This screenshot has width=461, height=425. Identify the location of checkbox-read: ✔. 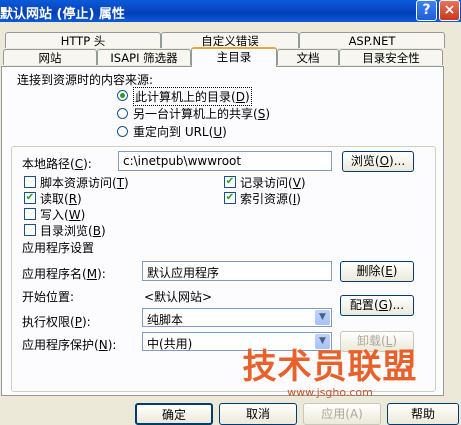
(30, 198).